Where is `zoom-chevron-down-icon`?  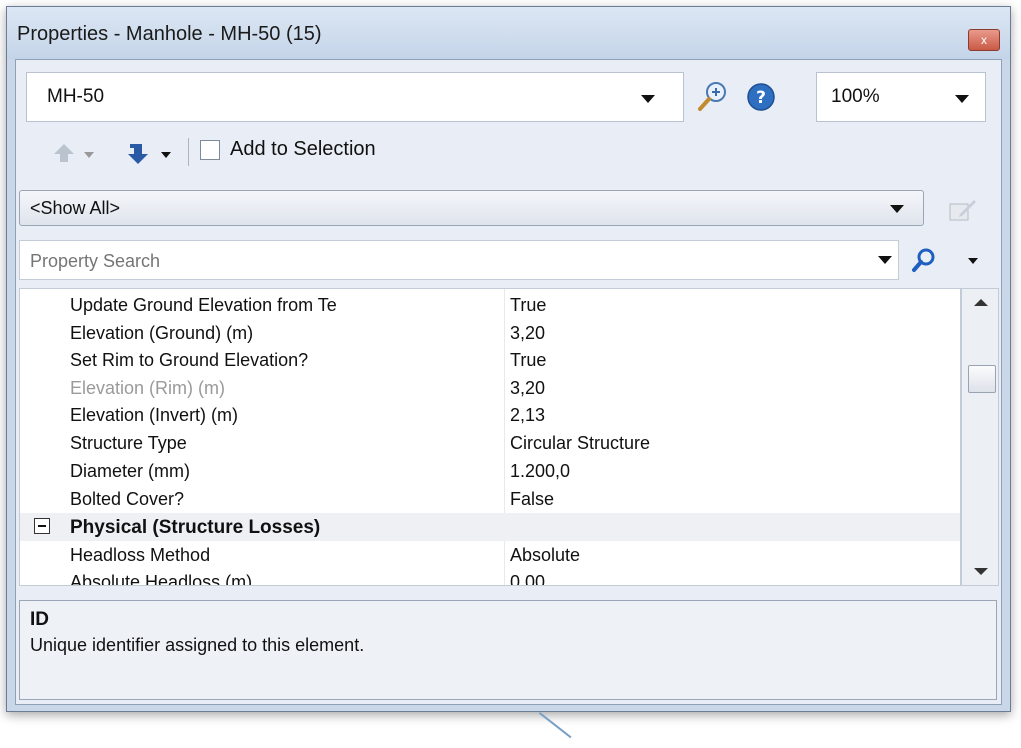
zoom-chevron-down-icon is located at coordinates (962, 99).